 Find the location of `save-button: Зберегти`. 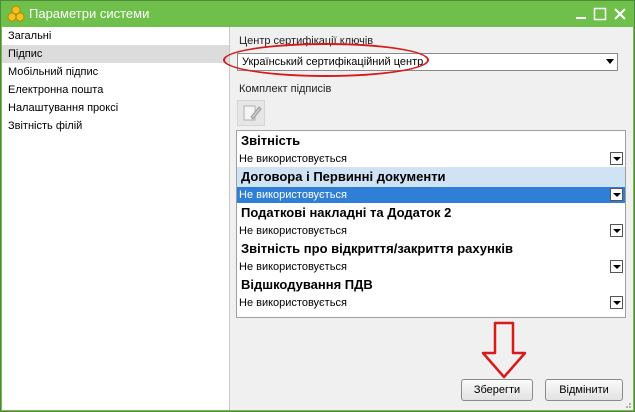

save-button: Зберегти is located at coordinates (497, 390).